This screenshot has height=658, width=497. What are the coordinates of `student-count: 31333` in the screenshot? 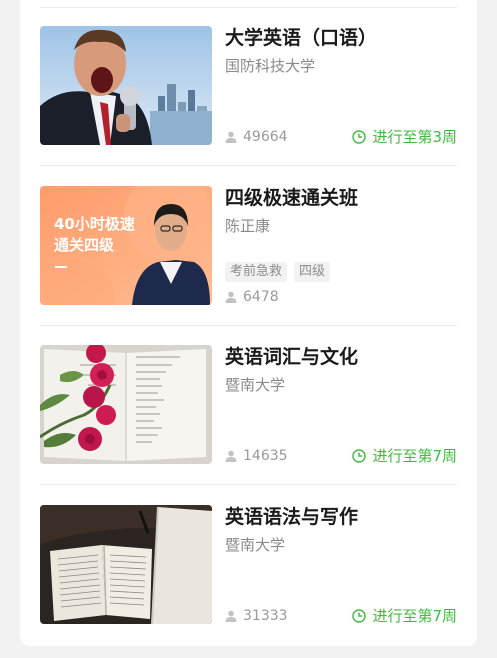 It's located at (256, 616).